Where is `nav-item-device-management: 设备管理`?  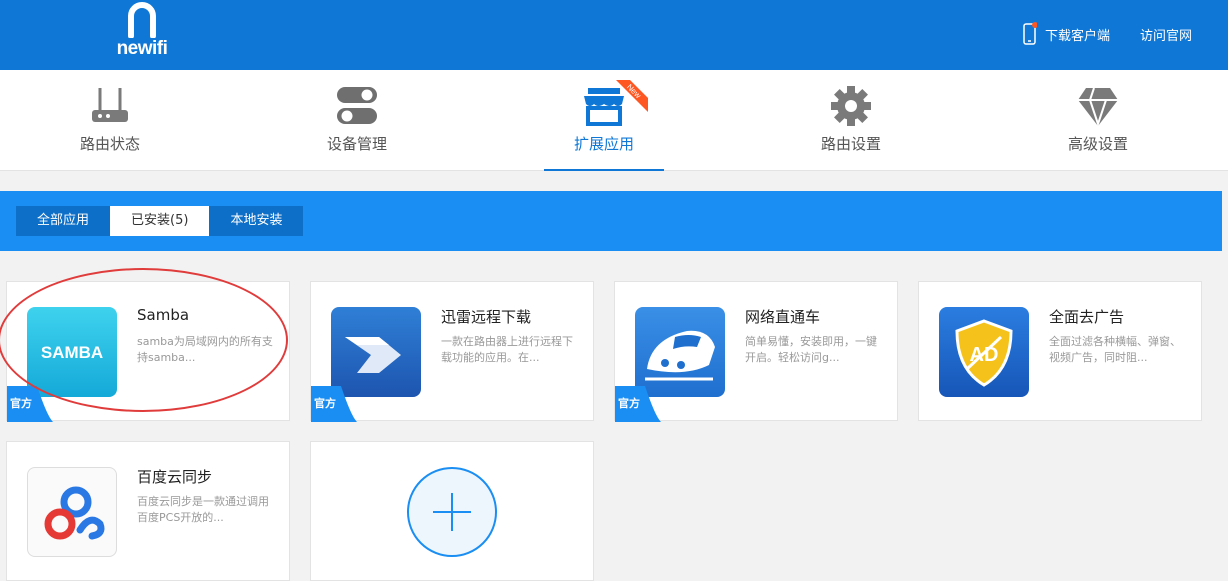 nav-item-device-management: 设备管理 is located at coordinates (357, 120).